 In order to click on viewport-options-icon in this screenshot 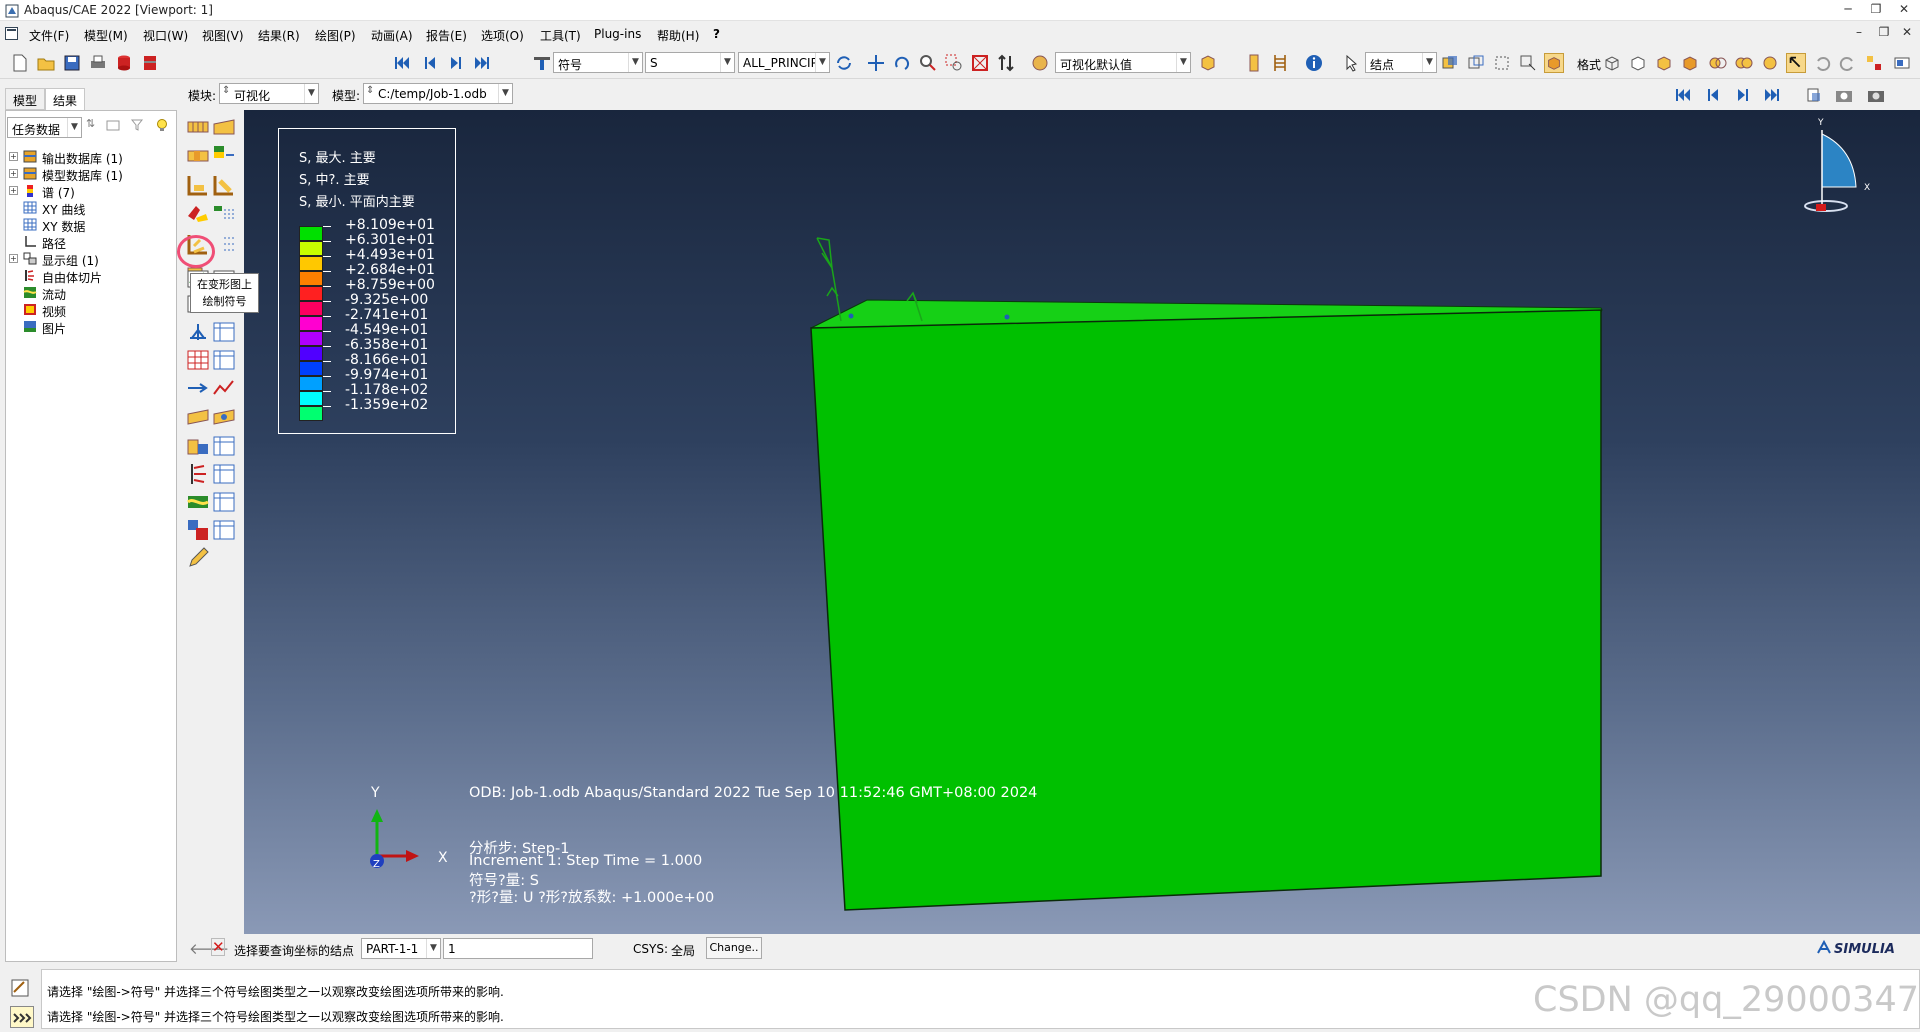, I will do `click(1902, 63)`.